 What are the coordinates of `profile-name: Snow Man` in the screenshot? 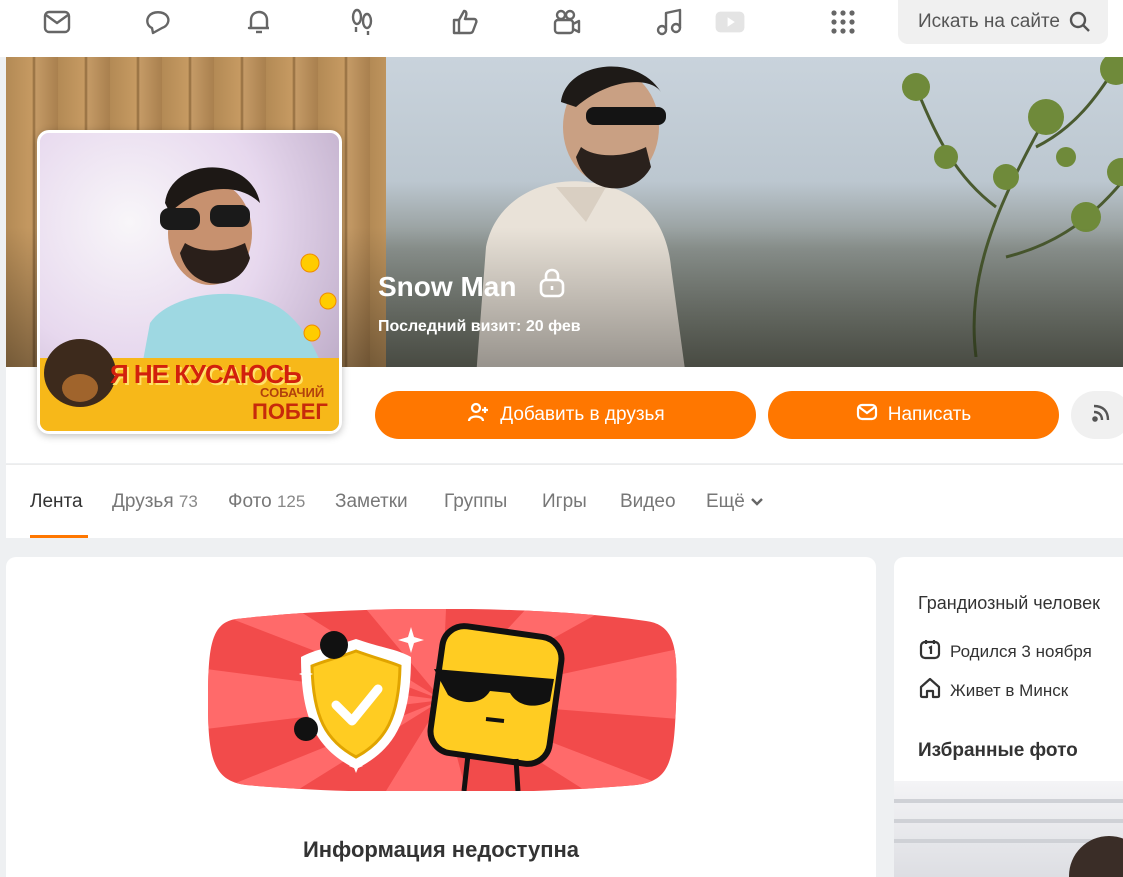 It's located at (472, 286).